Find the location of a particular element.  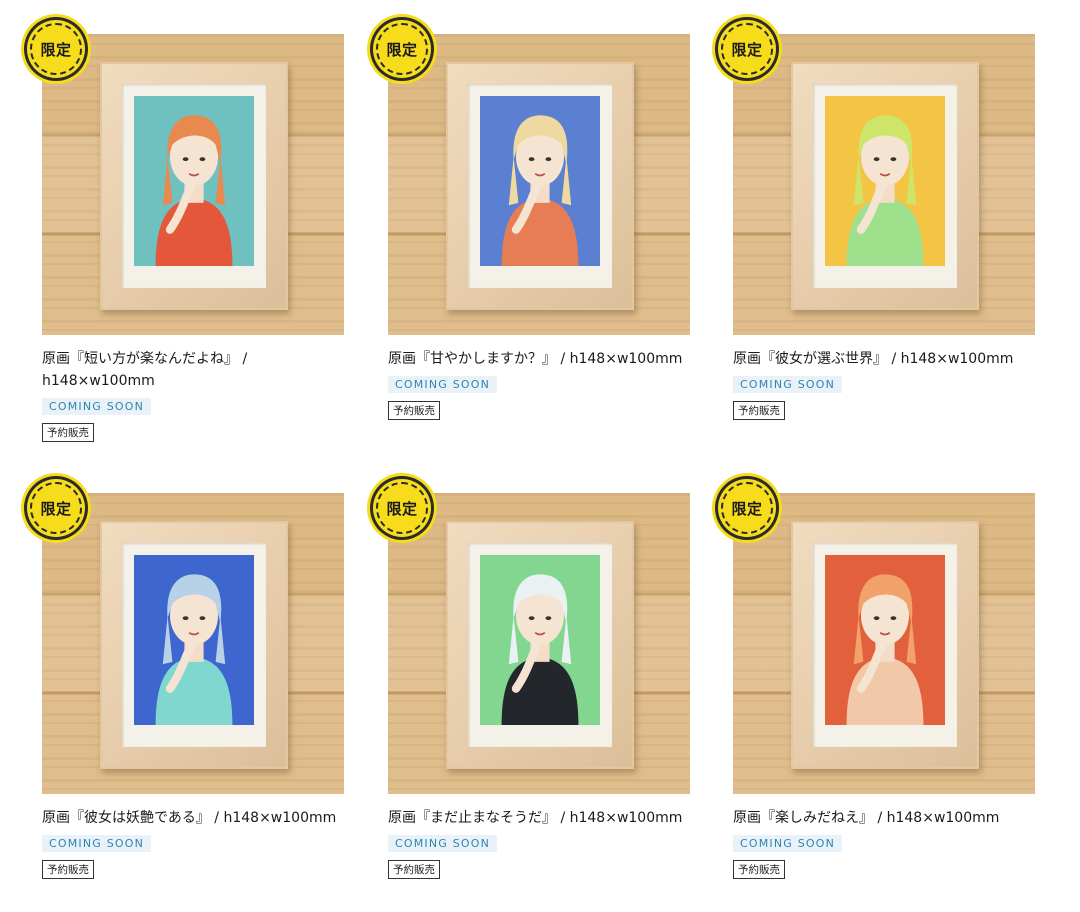

product-title: 原画『甘やかしますか？』 / h148×w100mm is located at coordinates (539, 359).